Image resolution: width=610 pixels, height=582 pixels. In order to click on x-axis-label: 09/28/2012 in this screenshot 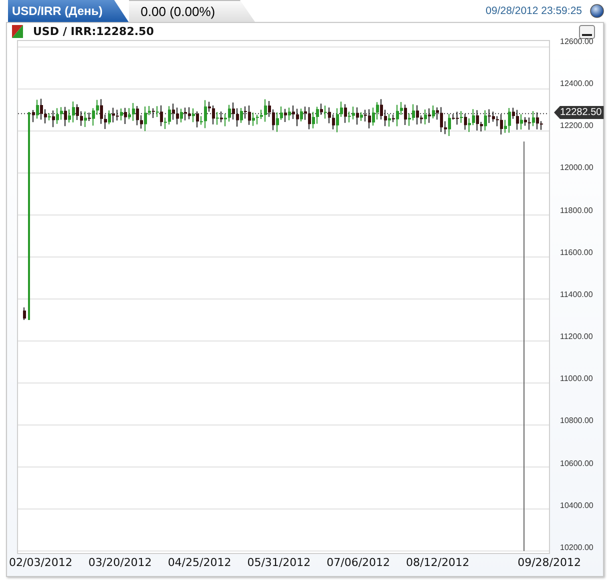, I will do `click(549, 562)`.